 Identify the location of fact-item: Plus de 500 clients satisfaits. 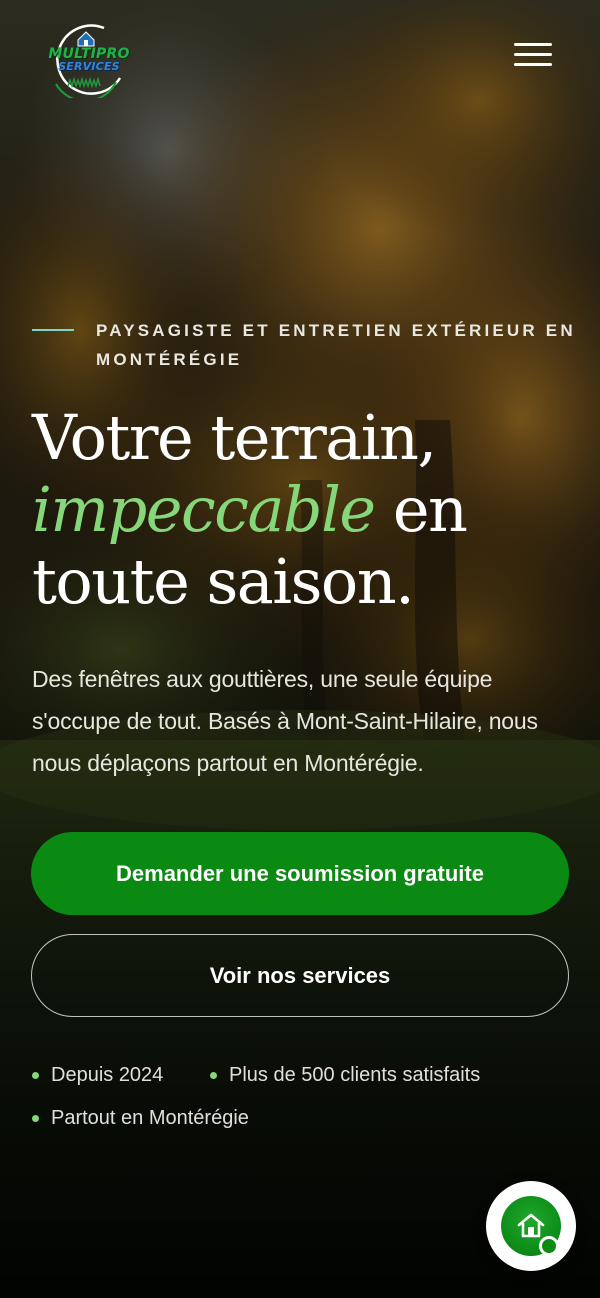
(345, 1075).